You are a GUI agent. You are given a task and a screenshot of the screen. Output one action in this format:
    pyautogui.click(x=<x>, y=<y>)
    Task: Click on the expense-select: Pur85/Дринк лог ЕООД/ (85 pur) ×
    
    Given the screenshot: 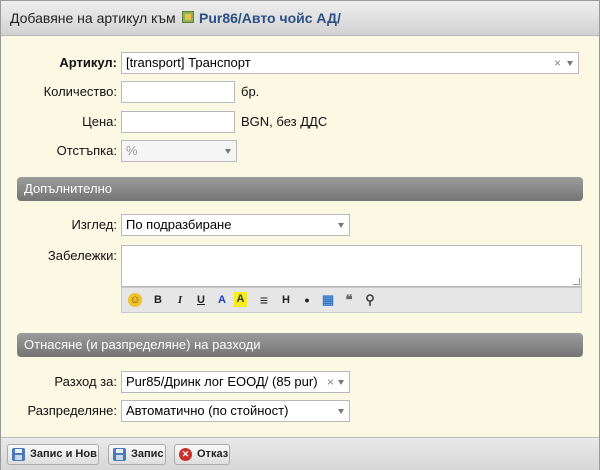 What is the action you would take?
    pyautogui.click(x=235, y=382)
    